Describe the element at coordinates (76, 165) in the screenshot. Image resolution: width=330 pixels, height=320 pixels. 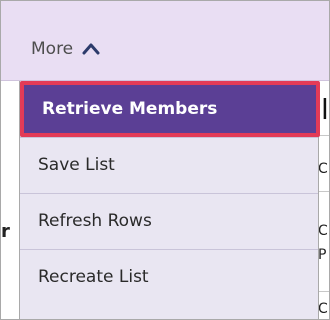
I see `menu-item-label: Save List` at that location.